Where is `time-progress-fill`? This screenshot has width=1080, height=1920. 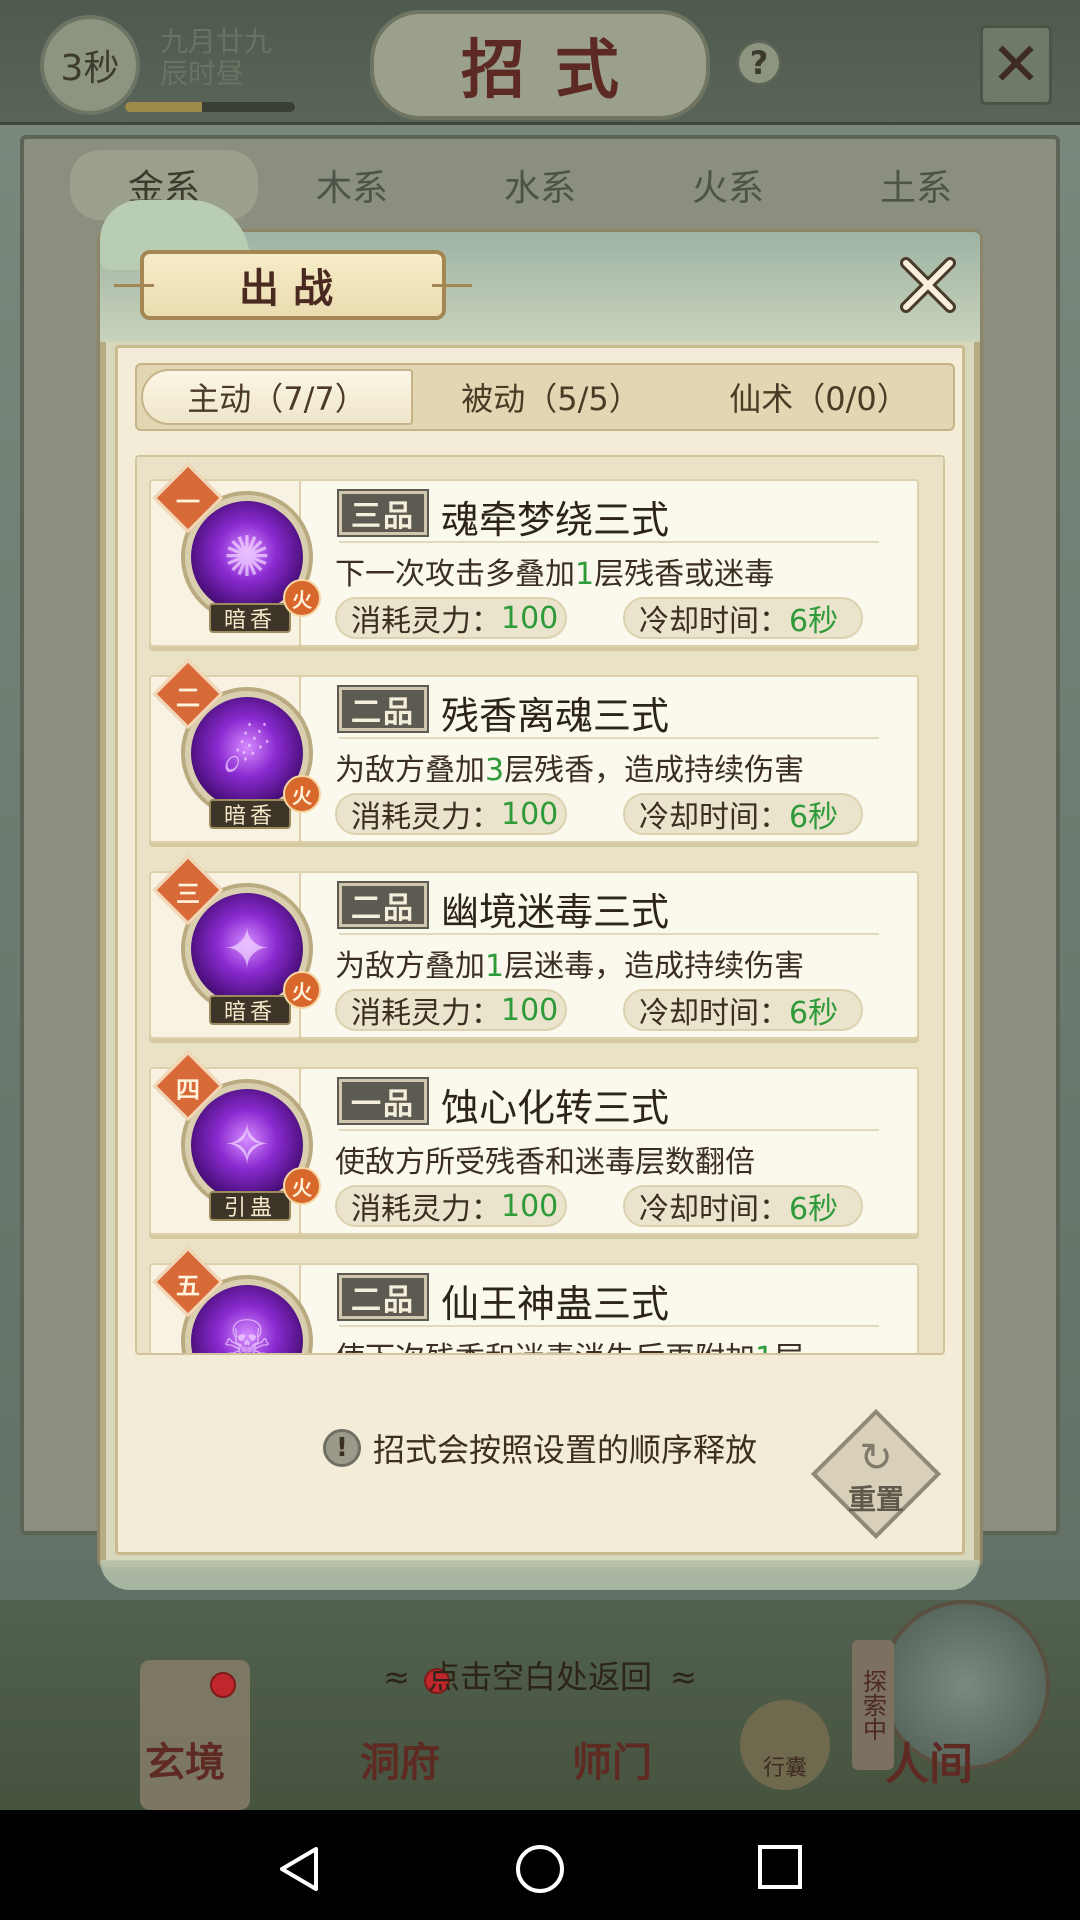 time-progress-fill is located at coordinates (163, 107).